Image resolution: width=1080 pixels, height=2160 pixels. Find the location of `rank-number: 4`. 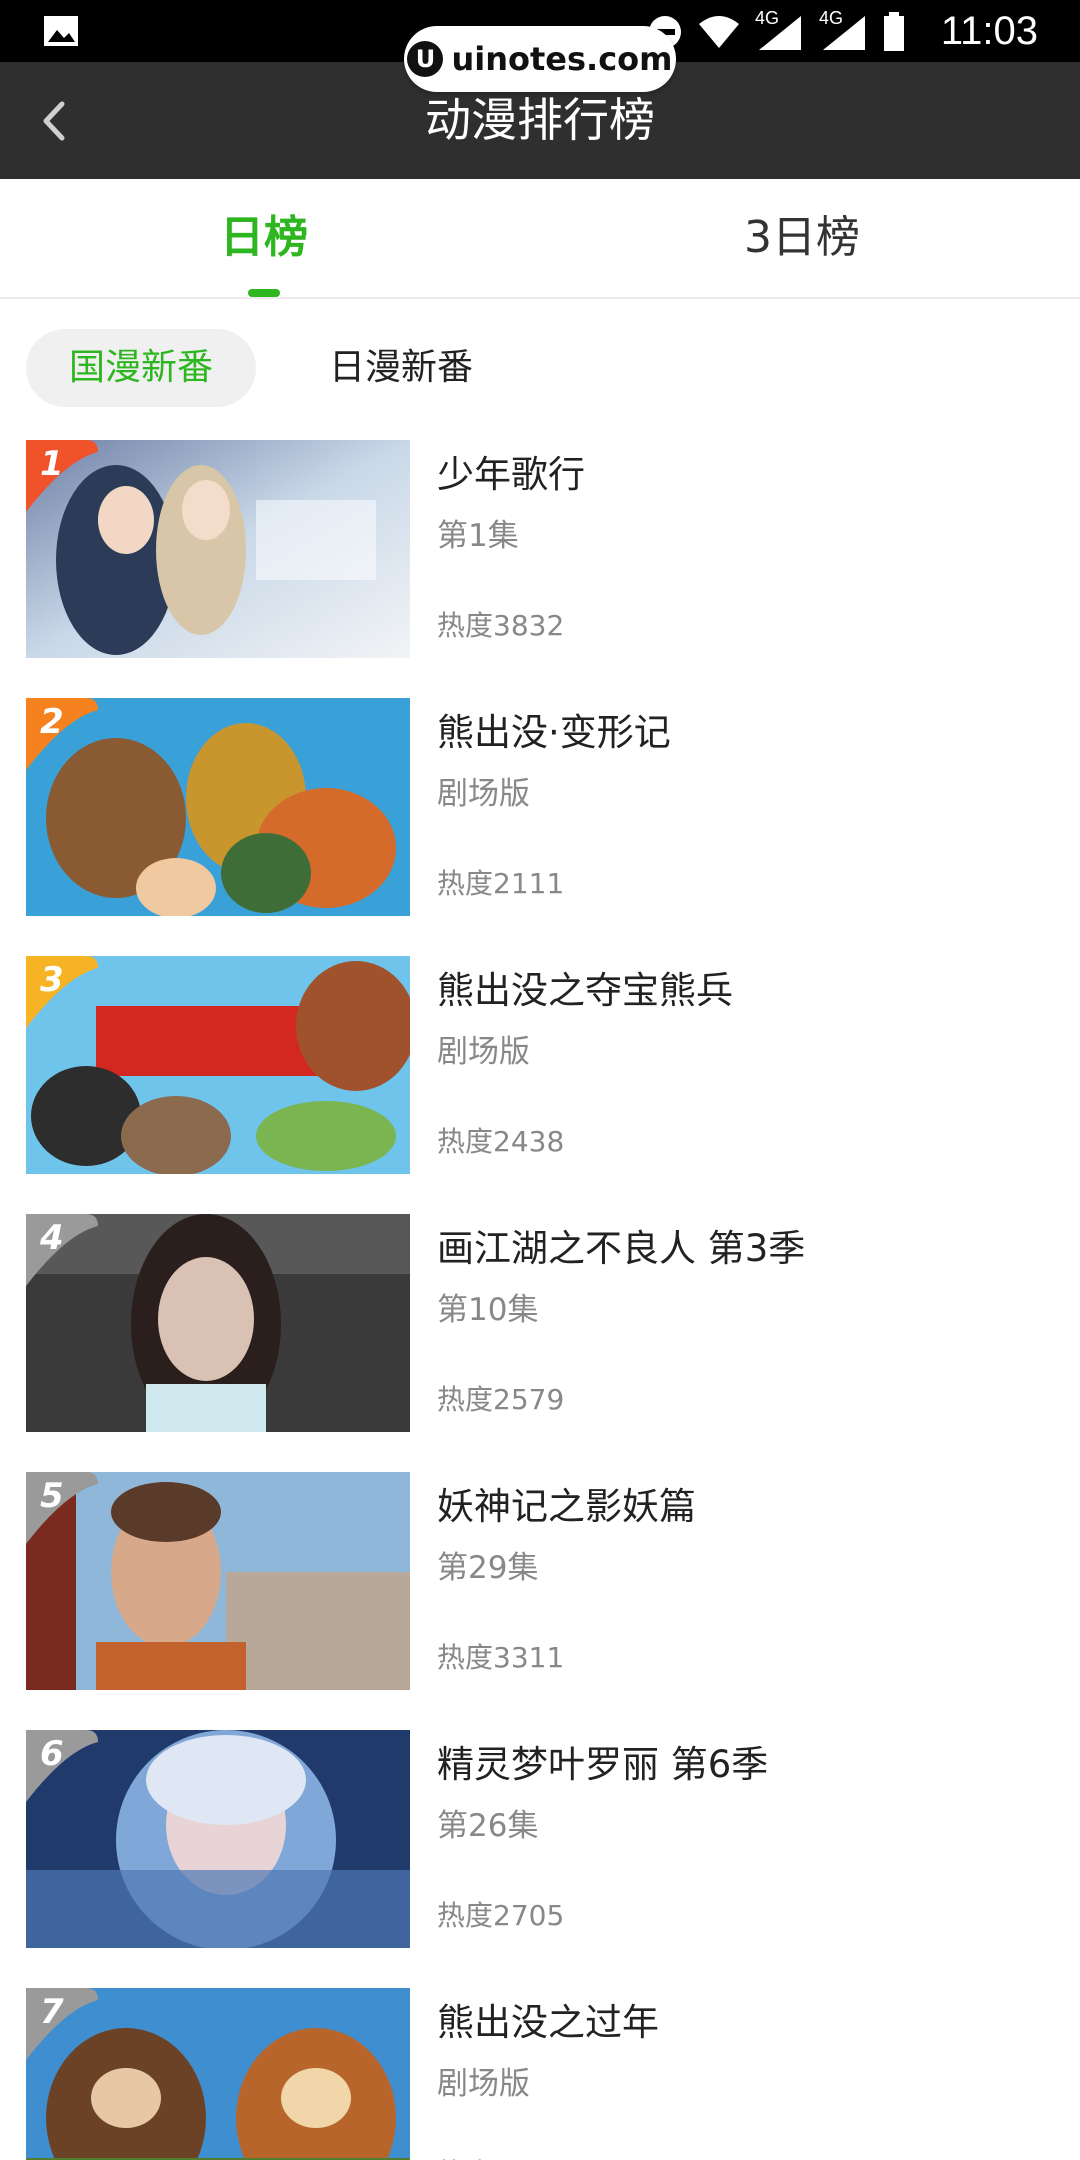

rank-number: 4 is located at coordinates (52, 1238).